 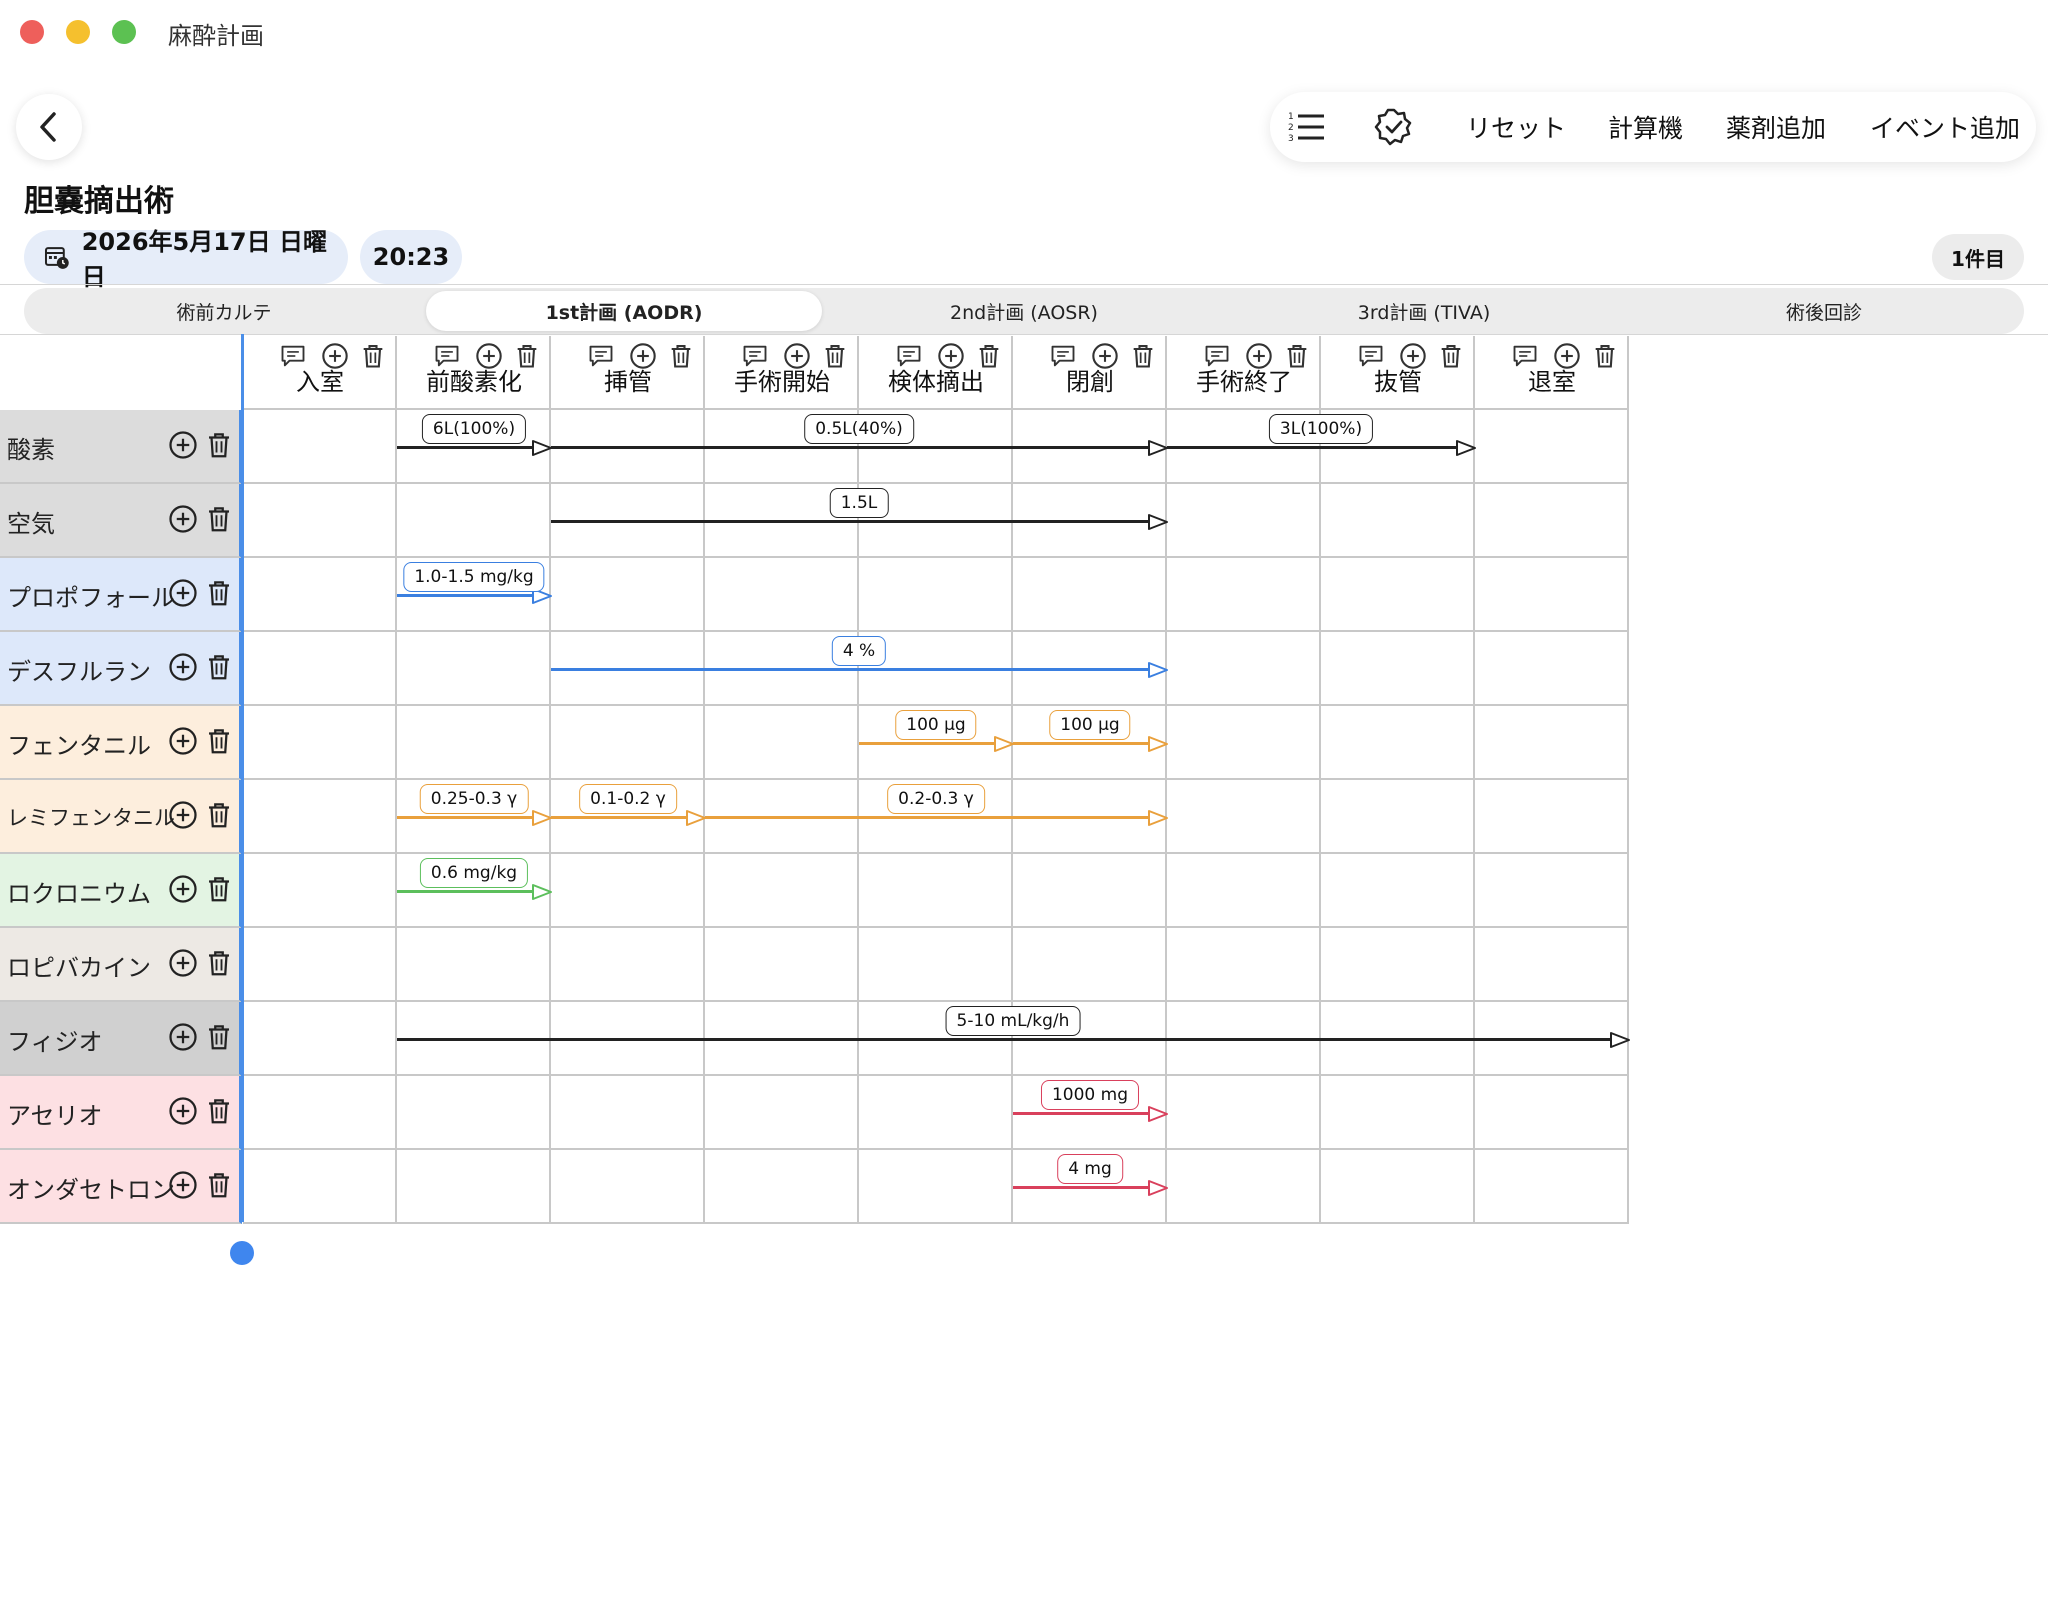 I want to click on tab-plan-1: 1st計画 (AODR), so click(x=624, y=311).